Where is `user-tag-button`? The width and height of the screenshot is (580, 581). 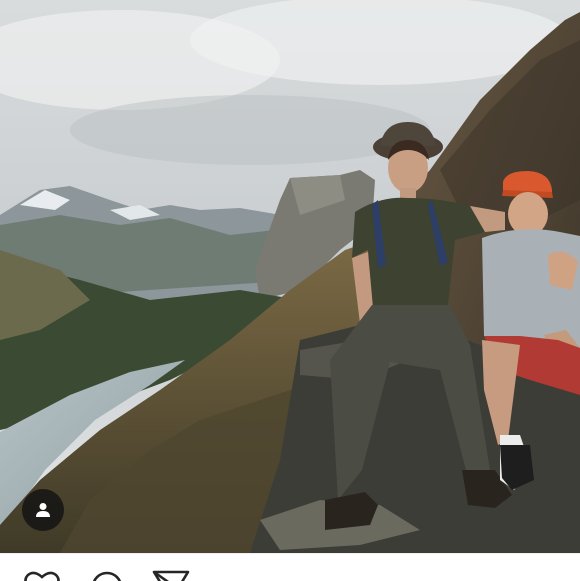 user-tag-button is located at coordinates (43, 510).